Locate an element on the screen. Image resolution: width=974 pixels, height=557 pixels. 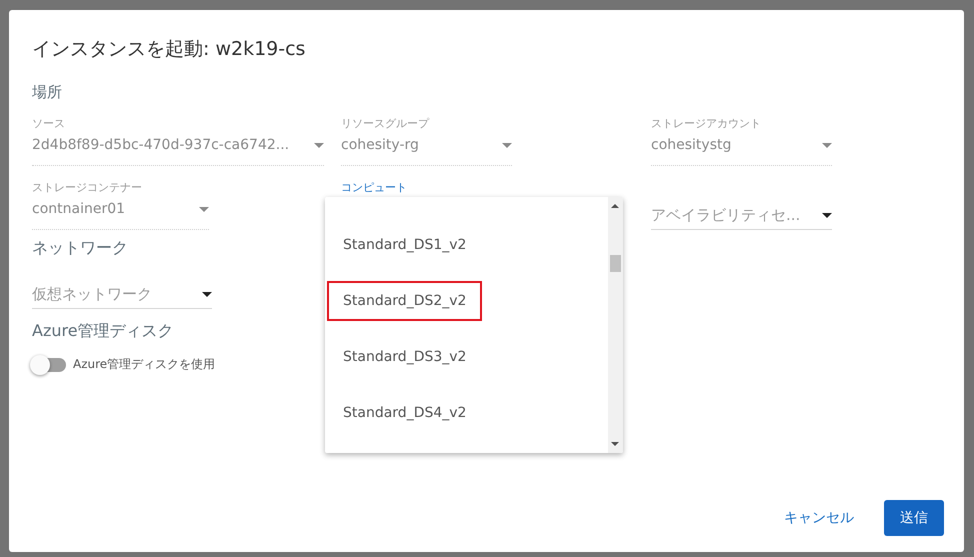
select-field: ストレージアカウント cohesitystg is located at coordinates (741, 141).